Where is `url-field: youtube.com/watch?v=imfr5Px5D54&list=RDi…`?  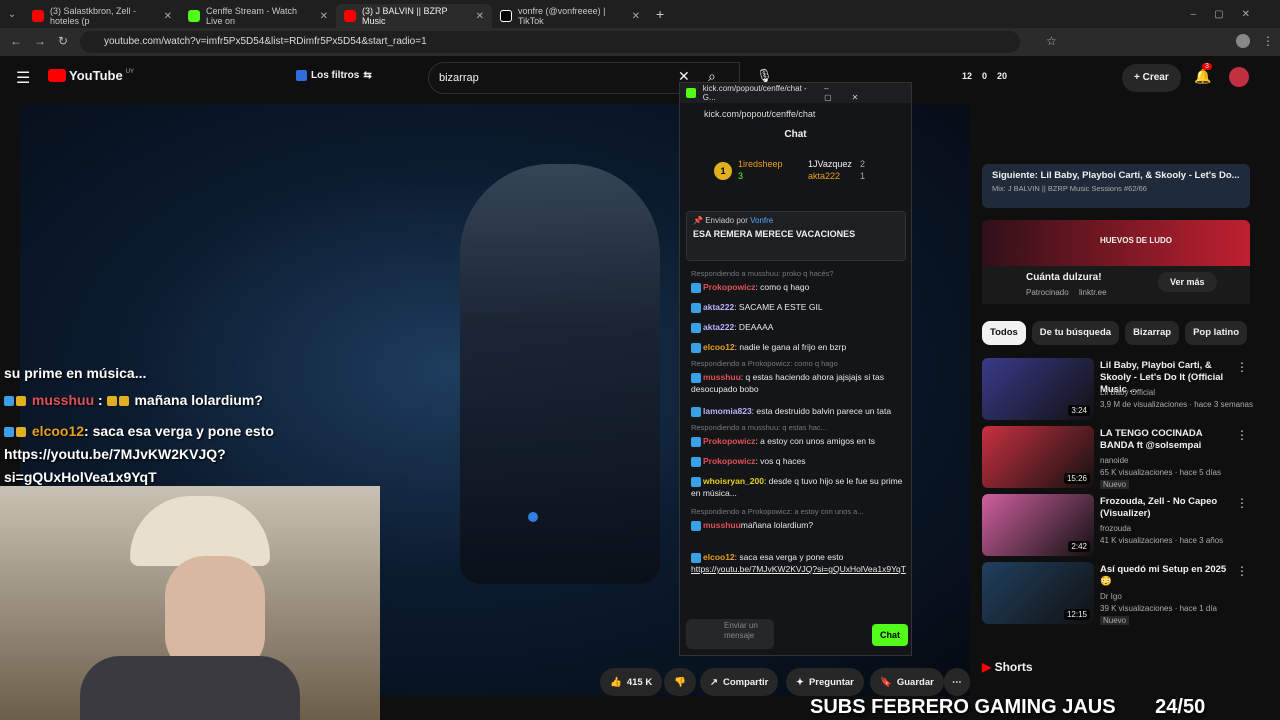
url-field: youtube.com/watch?v=imfr5Px5D54&list=RDi… is located at coordinates (550, 42).